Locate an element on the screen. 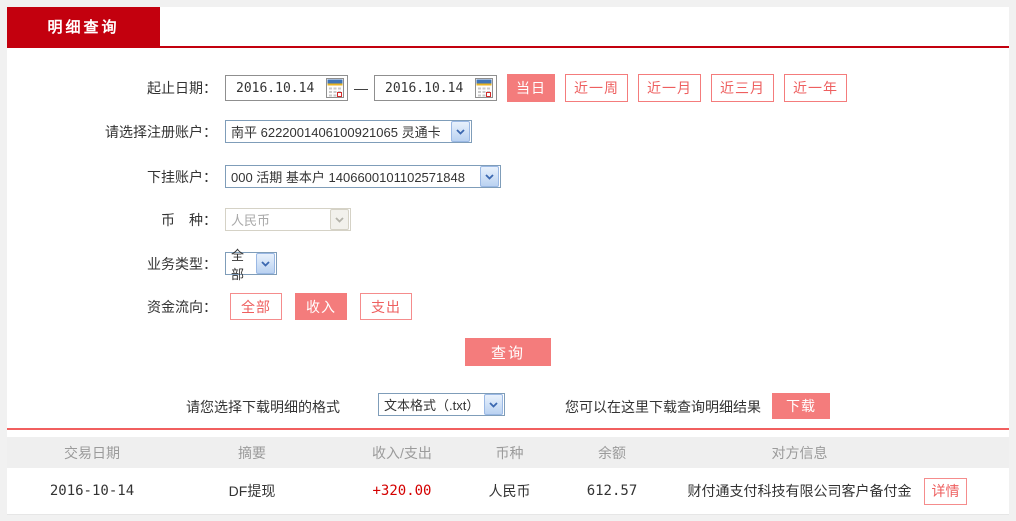  download-row: 请您选择下载明细的格式 文本格式（.txt） 您可以在这里下载查询明细结果 下载 is located at coordinates (508, 406).